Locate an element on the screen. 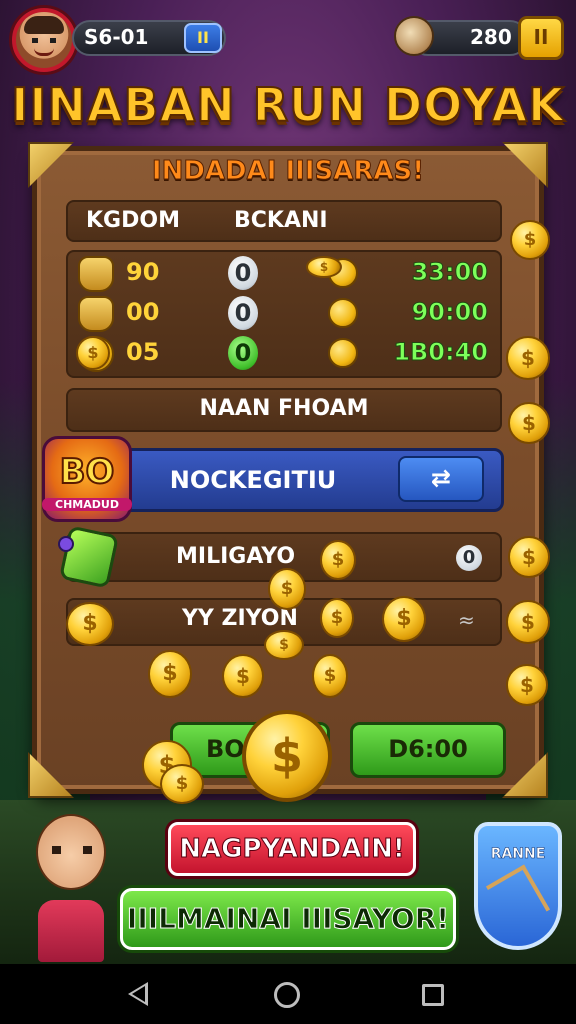  extra-plank-label: YY ZIYON is located at coordinates (240, 618).